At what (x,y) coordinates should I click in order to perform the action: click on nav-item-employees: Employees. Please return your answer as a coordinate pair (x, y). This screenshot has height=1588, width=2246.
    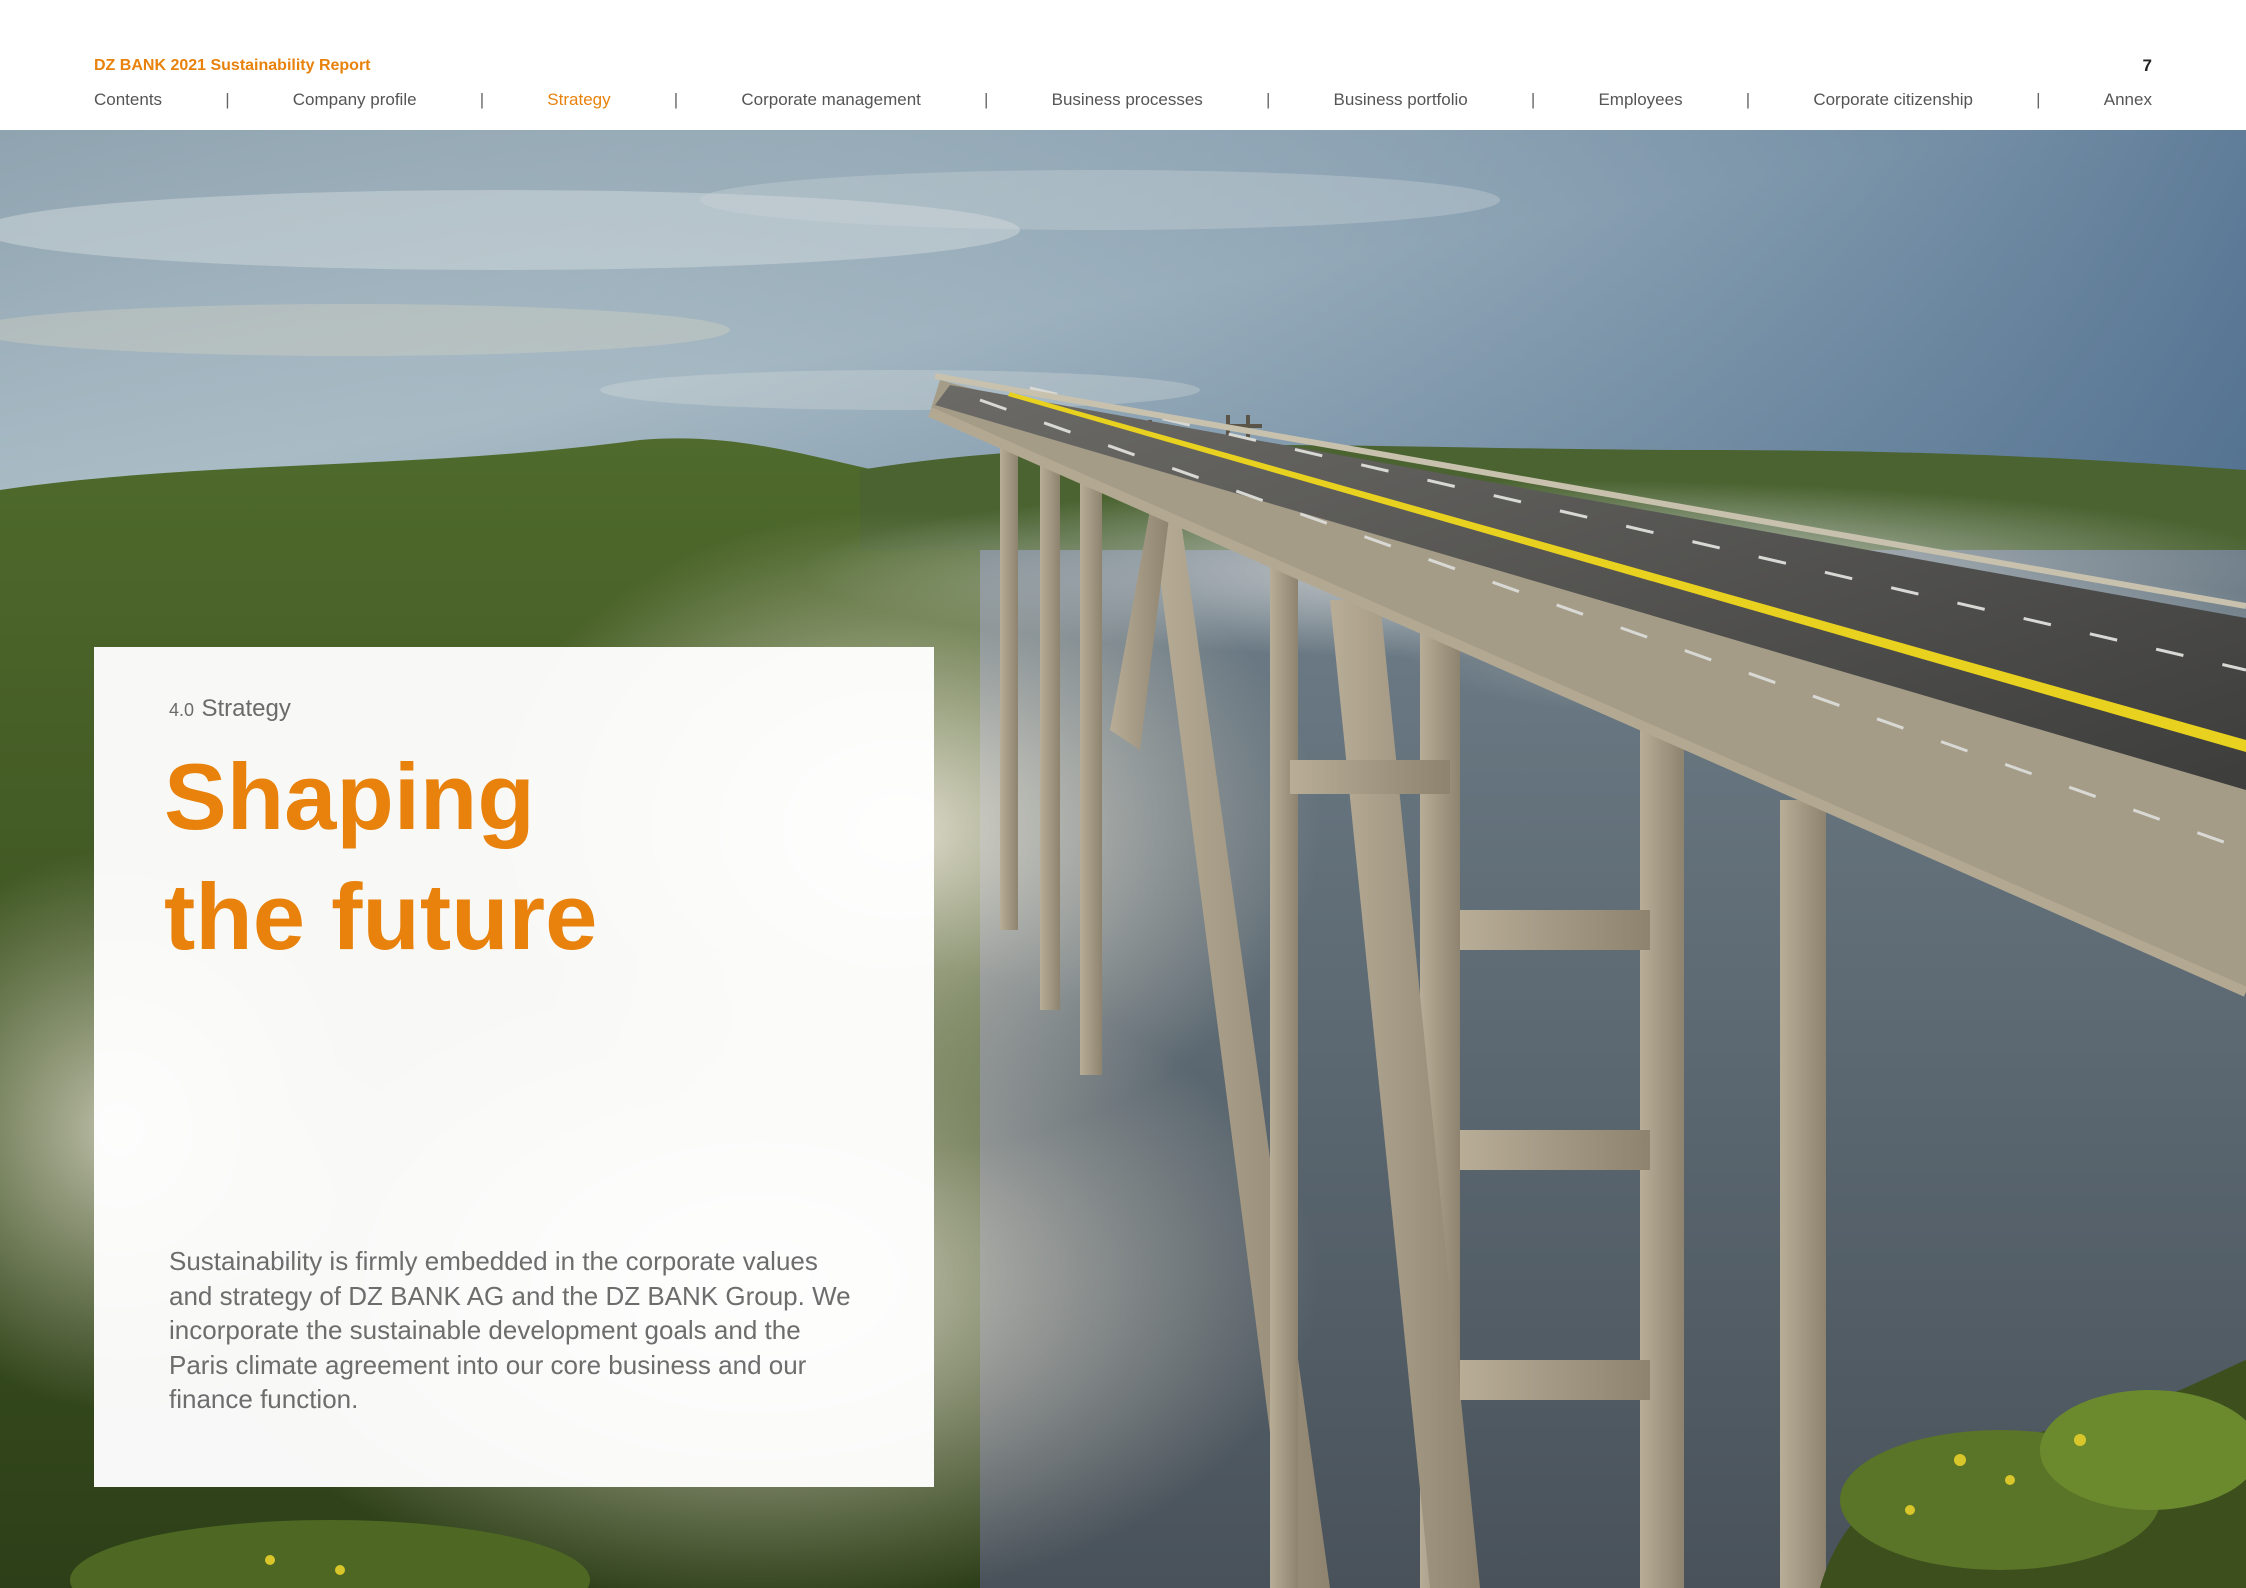
    Looking at the image, I should click on (1640, 100).